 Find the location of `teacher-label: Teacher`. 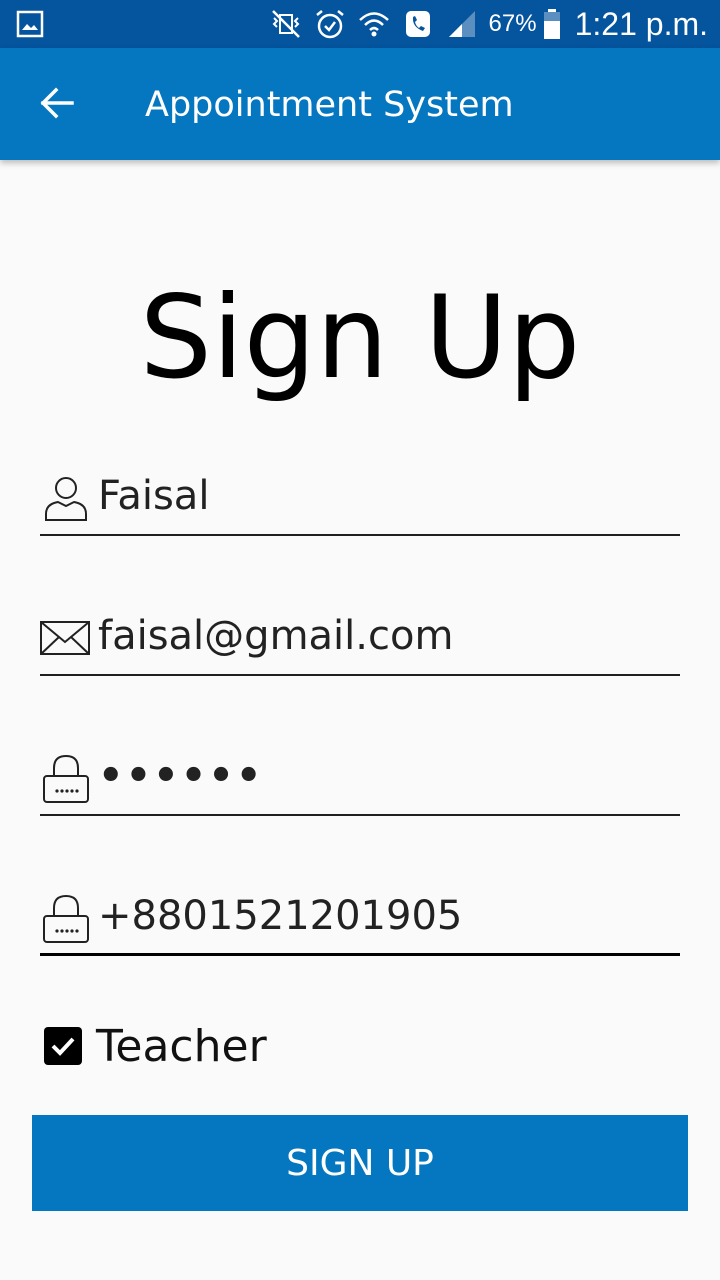

teacher-label: Teacher is located at coordinates (181, 1046).